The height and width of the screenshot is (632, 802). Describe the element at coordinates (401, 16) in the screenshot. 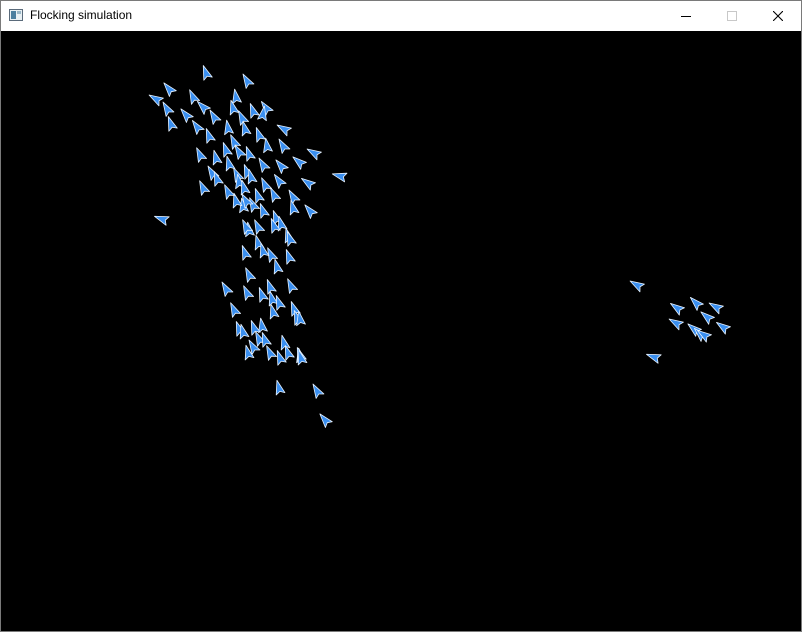

I see `title-bar: Flocking simulation` at that location.